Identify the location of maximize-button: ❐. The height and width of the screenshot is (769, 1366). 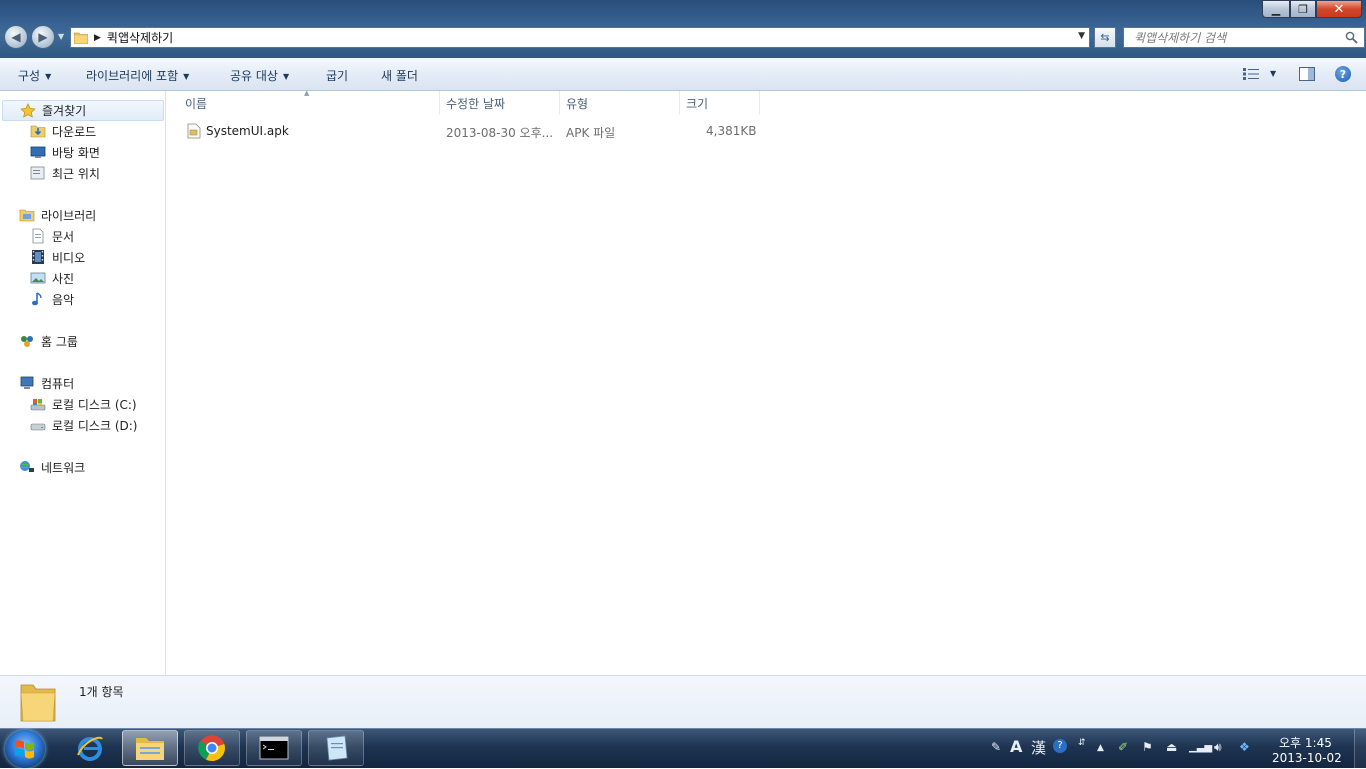
(1303, 9).